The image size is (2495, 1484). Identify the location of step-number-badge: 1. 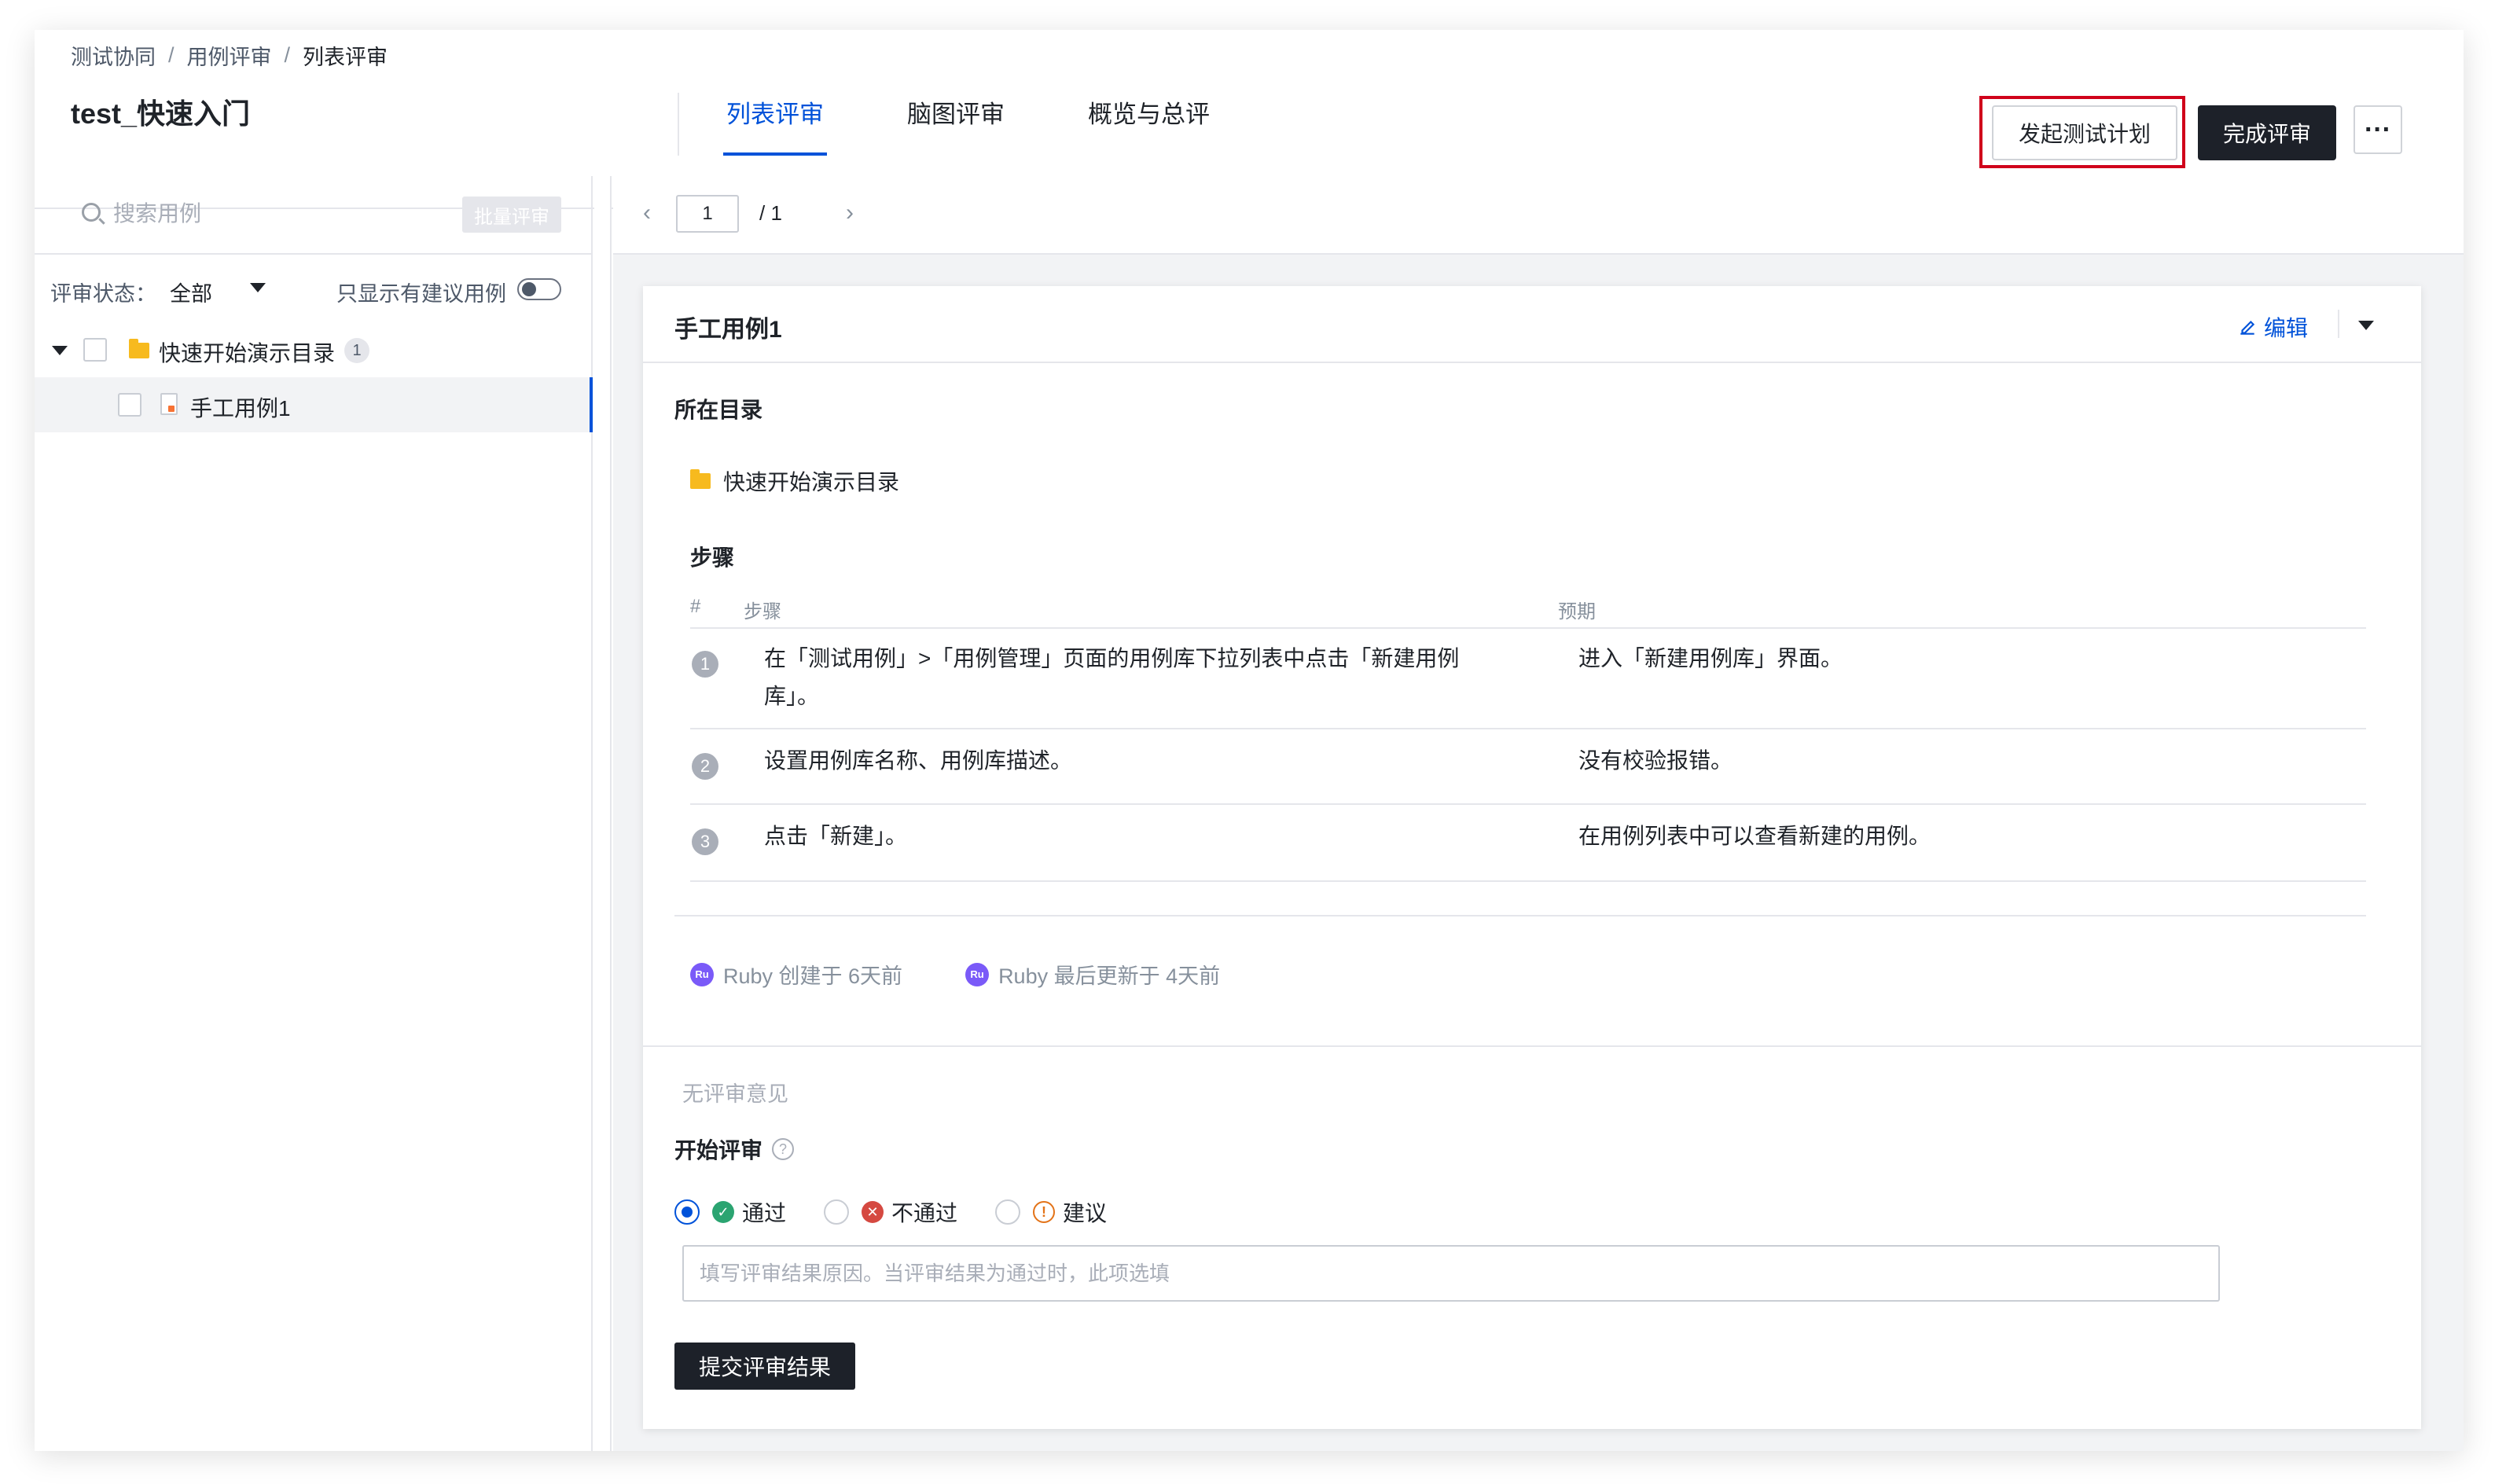
(705, 664).